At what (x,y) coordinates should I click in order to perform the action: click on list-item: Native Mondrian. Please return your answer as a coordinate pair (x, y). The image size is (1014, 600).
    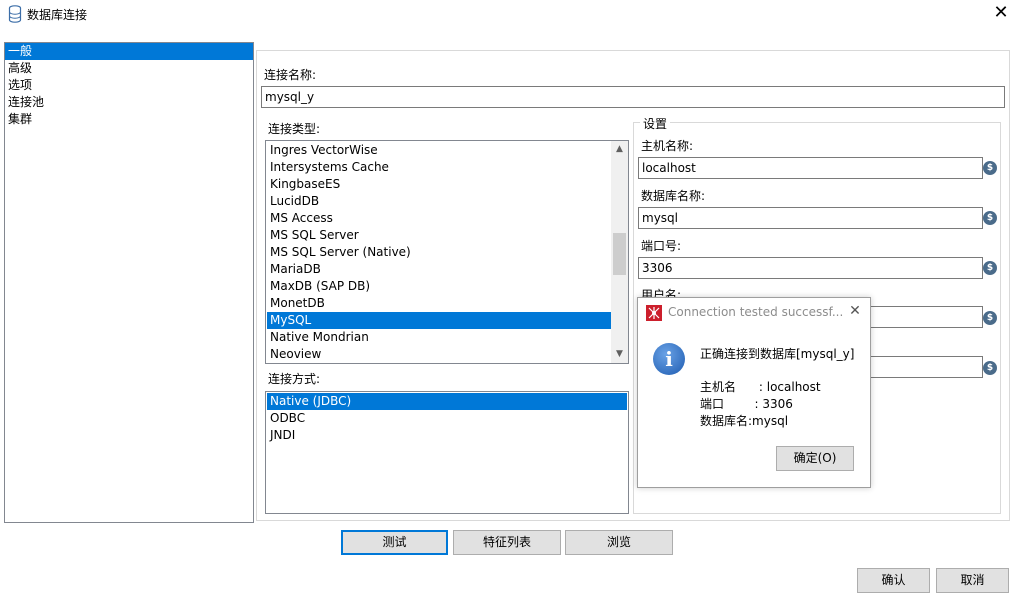
    Looking at the image, I should click on (439, 337).